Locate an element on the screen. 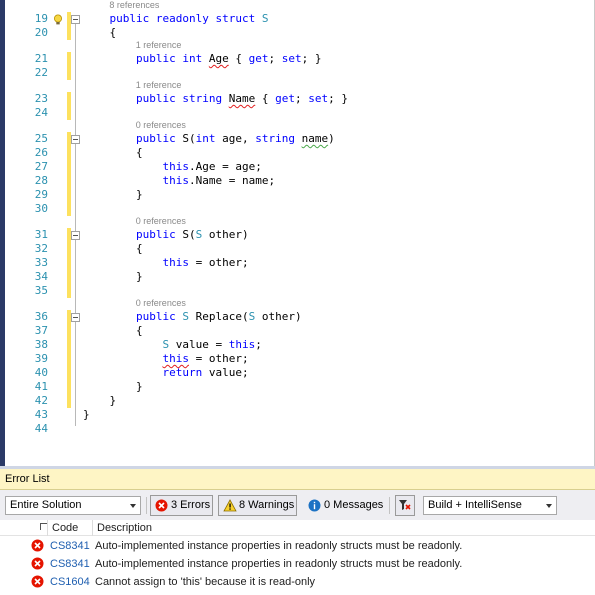  code-text: this.Age = age; is located at coordinates (172, 167).